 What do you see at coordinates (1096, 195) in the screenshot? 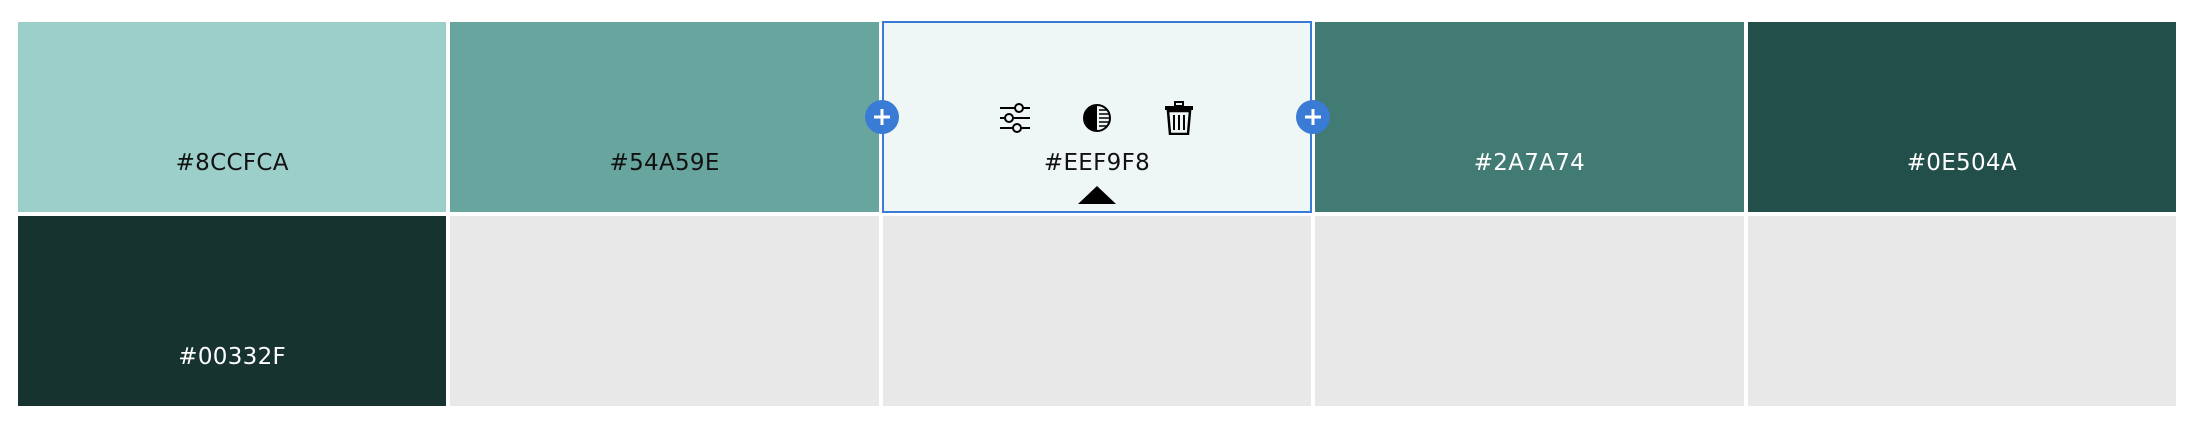
I see `expand-caret-icon` at bounding box center [1096, 195].